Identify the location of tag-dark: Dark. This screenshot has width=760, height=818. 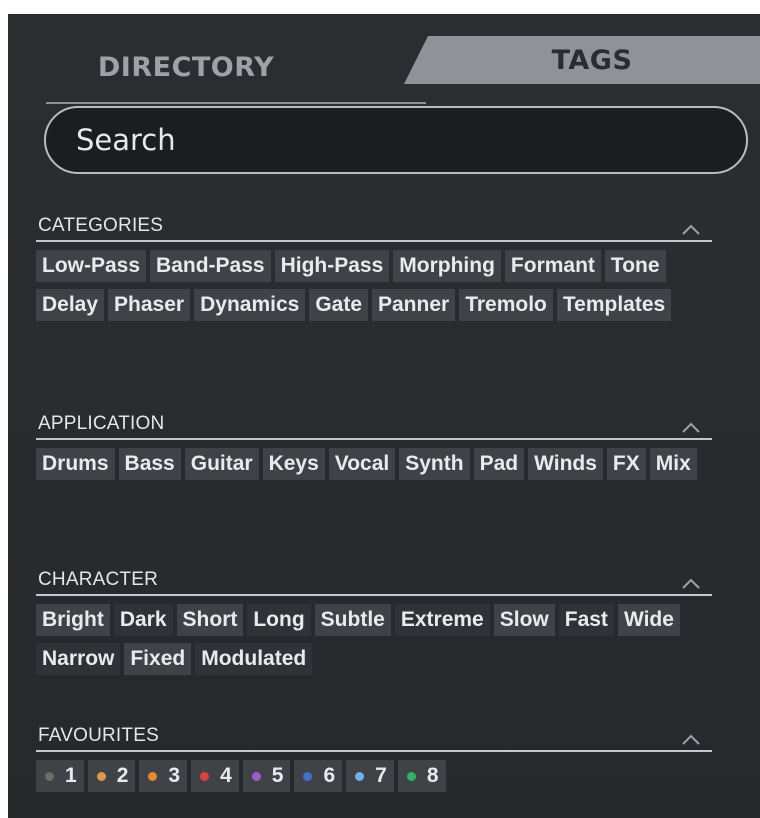
(143, 620).